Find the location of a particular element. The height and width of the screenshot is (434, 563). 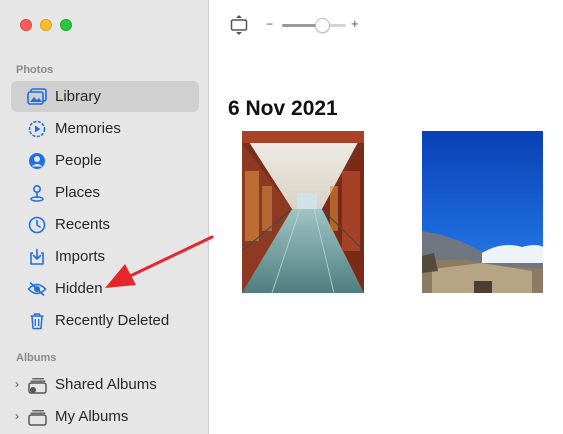

zoom-in-icon: + is located at coordinates (355, 23).